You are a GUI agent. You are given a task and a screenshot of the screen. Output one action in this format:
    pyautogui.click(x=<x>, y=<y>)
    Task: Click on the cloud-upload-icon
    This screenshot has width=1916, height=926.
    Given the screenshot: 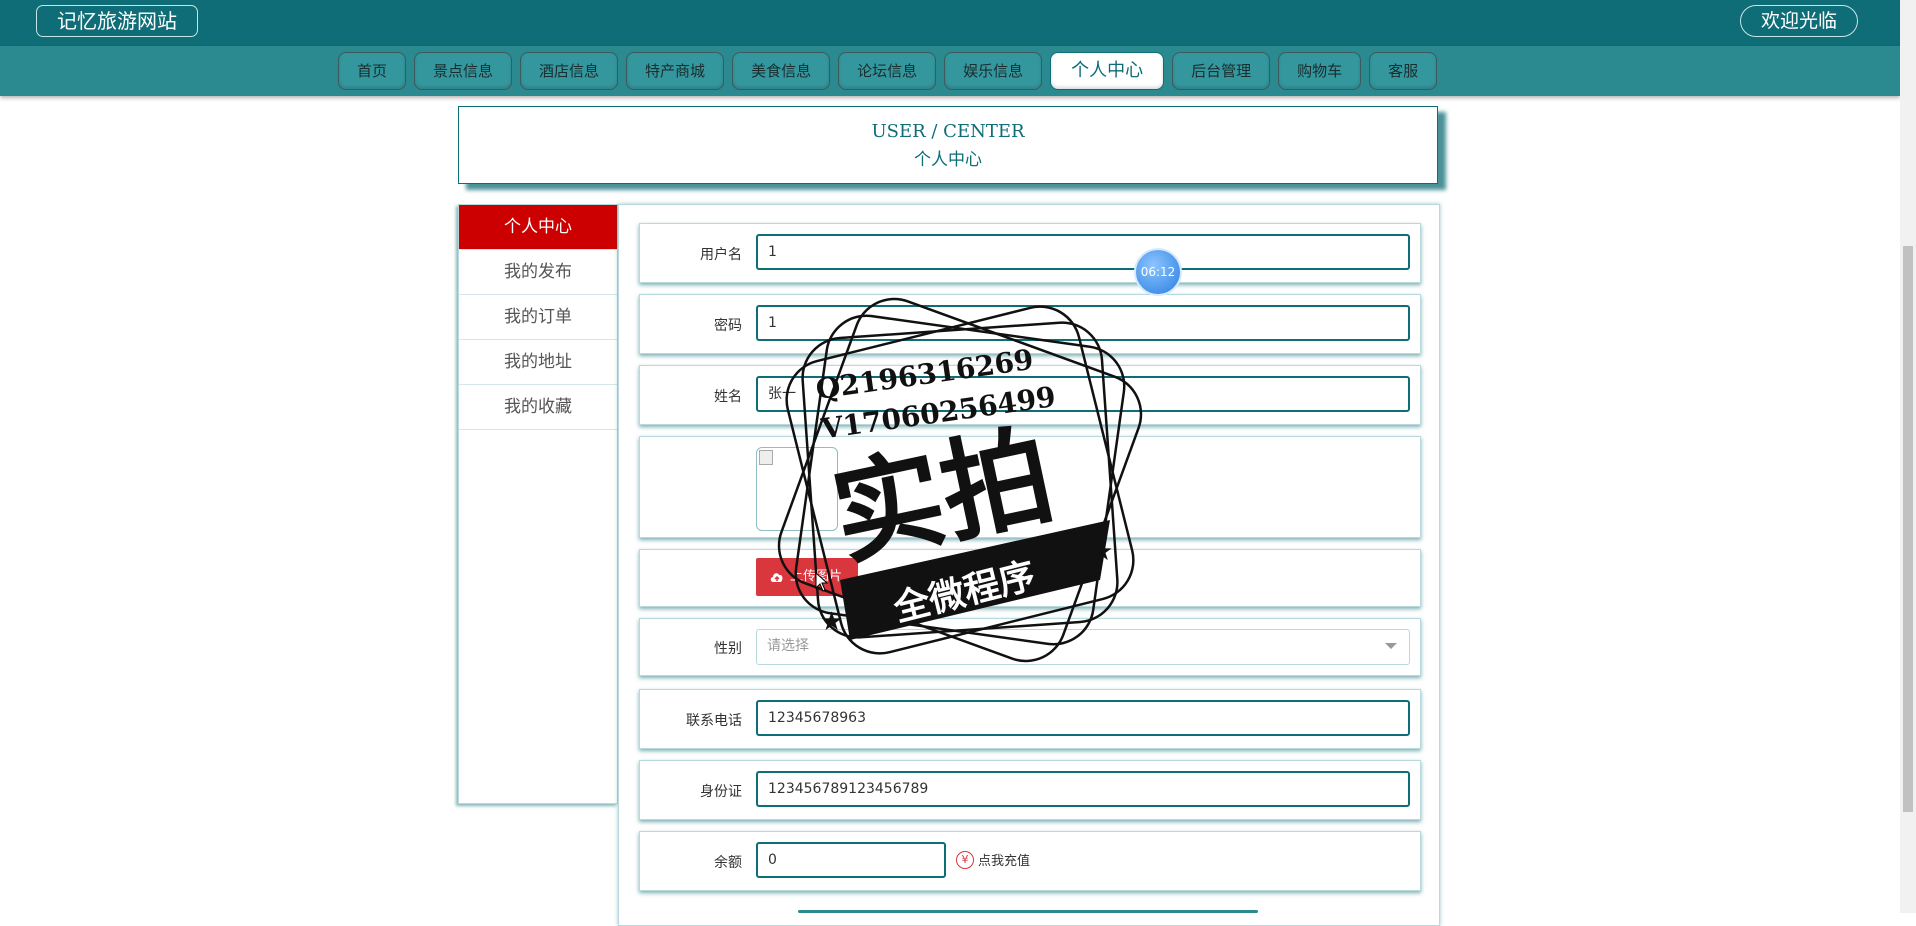 What is the action you would take?
    pyautogui.click(x=776, y=577)
    